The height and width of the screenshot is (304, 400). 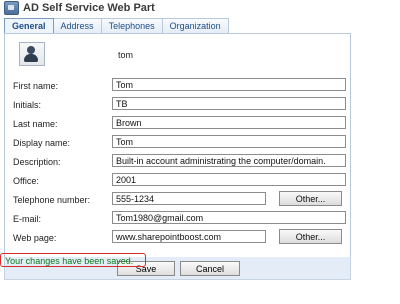 I want to click on office-field: 2001, so click(x=229, y=179).